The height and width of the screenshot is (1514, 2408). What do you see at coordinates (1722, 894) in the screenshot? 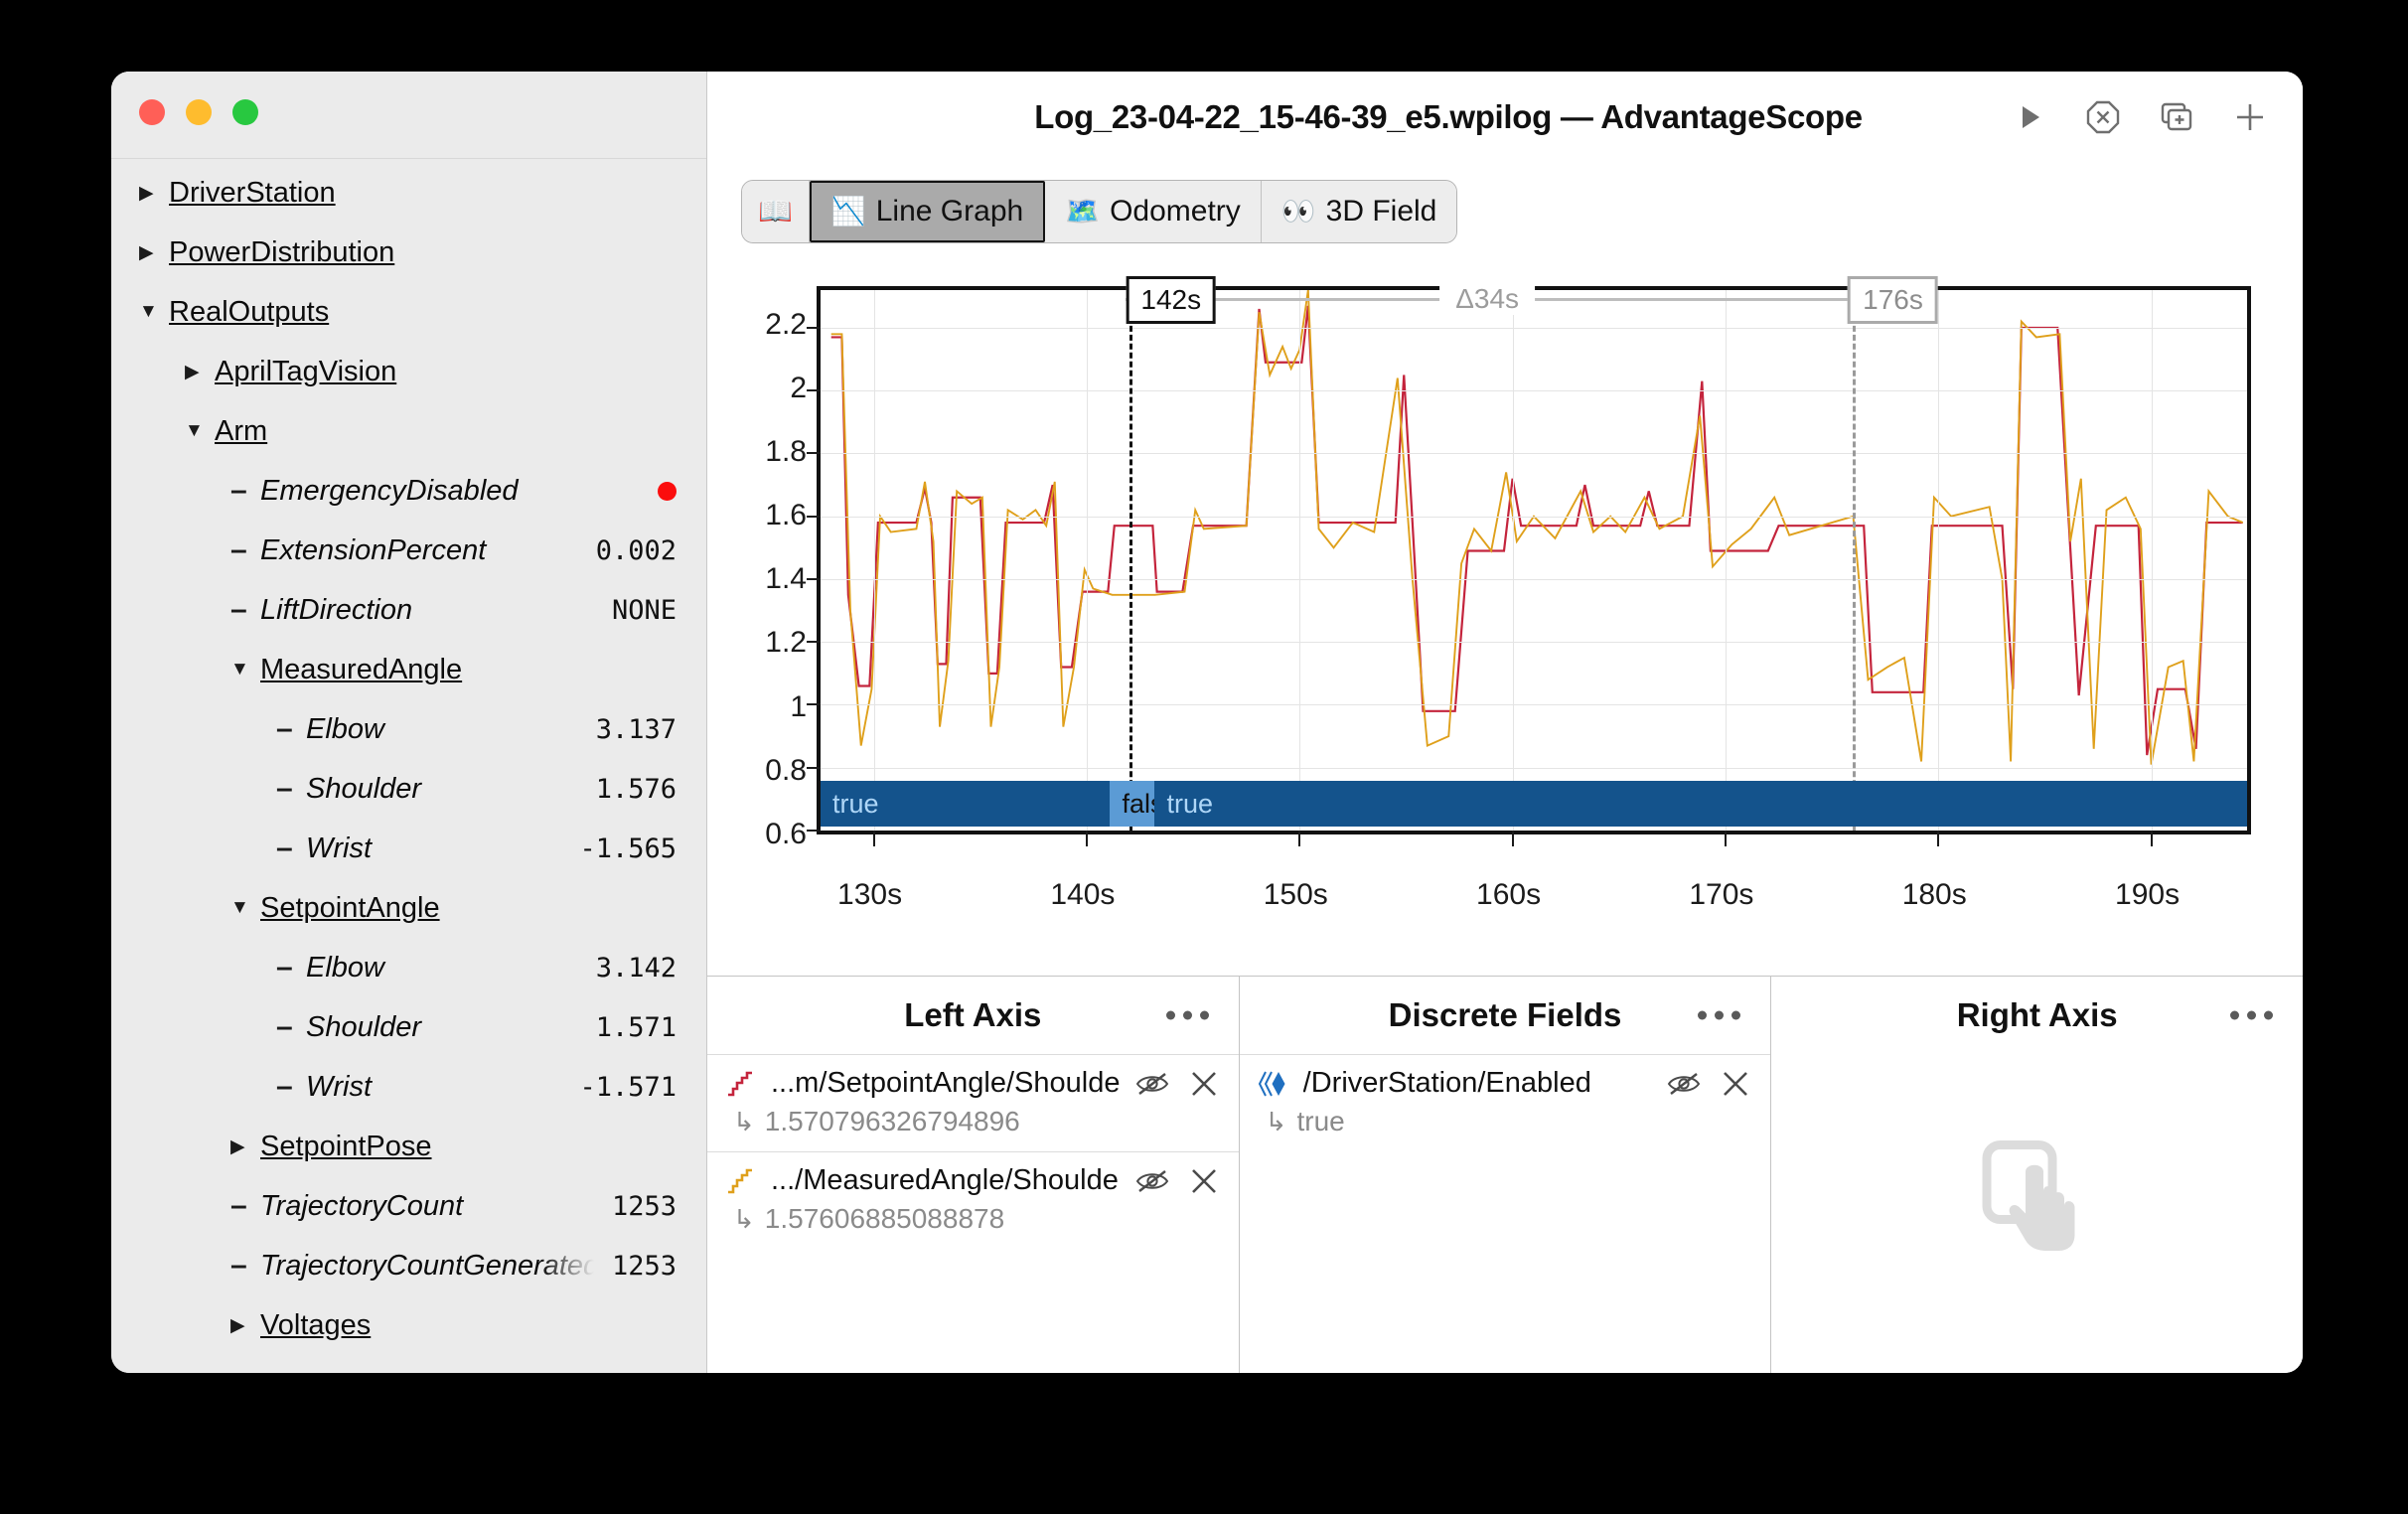
I see `x-axis-label: 170s` at bounding box center [1722, 894].